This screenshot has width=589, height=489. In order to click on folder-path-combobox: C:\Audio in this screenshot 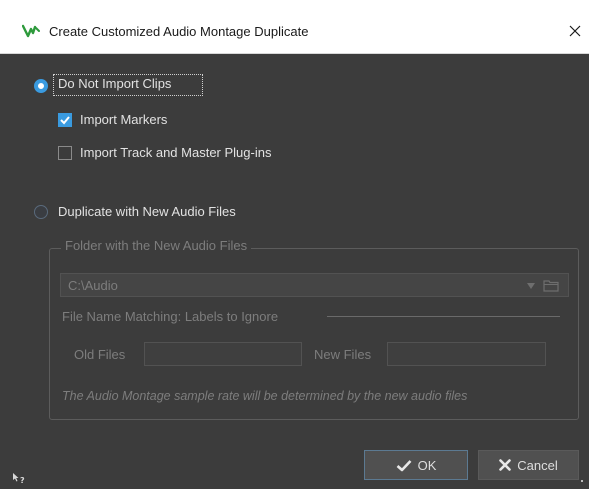, I will do `click(314, 285)`.